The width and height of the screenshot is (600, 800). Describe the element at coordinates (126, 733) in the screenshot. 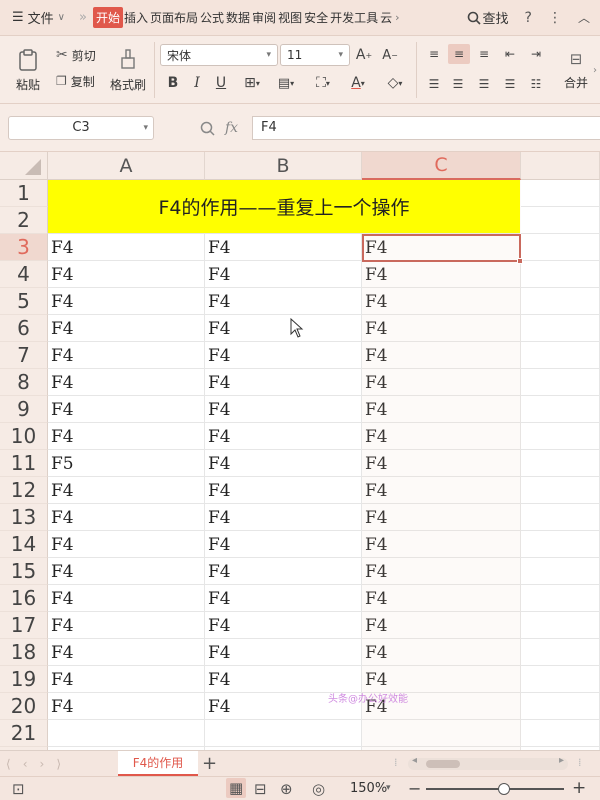

I see `cell-a21` at that location.